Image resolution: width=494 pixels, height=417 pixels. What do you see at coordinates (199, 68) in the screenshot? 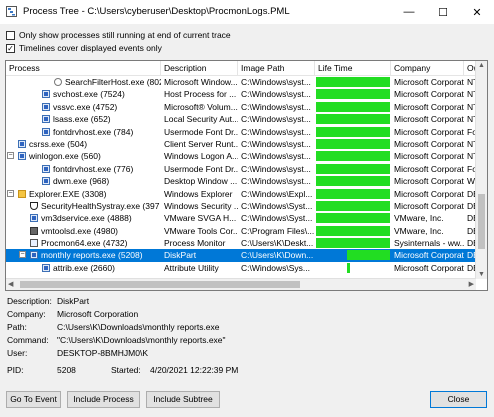
I see `column-description: Description` at bounding box center [199, 68].